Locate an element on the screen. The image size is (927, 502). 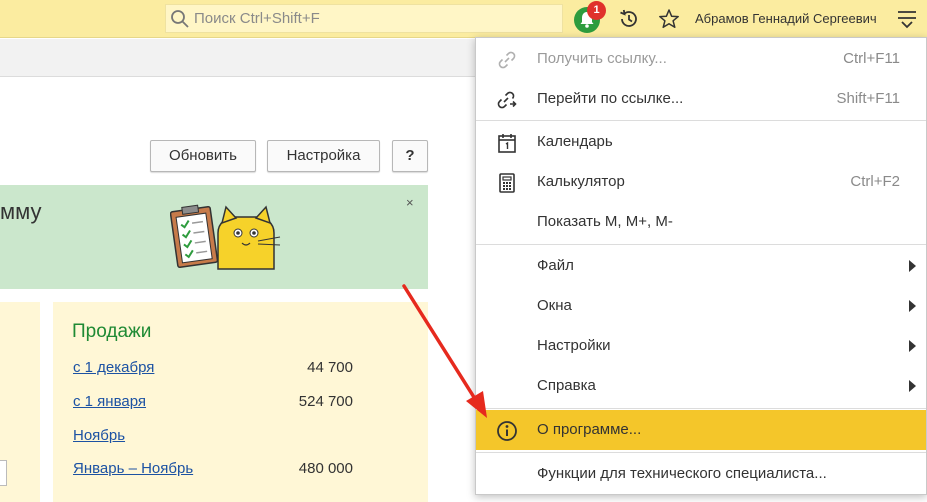
history-icon is located at coordinates (629, 19).